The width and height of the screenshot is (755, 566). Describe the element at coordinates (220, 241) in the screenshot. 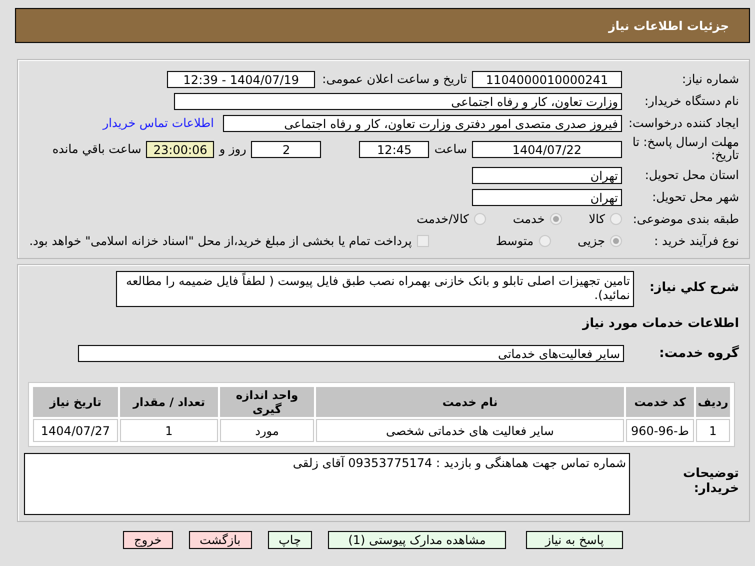

I see `payment-note: پرداخت تمام یا بخشی از مبلغ خرید،از محل "اسناد خزانه اسلامی" خواهد بود.` at that location.